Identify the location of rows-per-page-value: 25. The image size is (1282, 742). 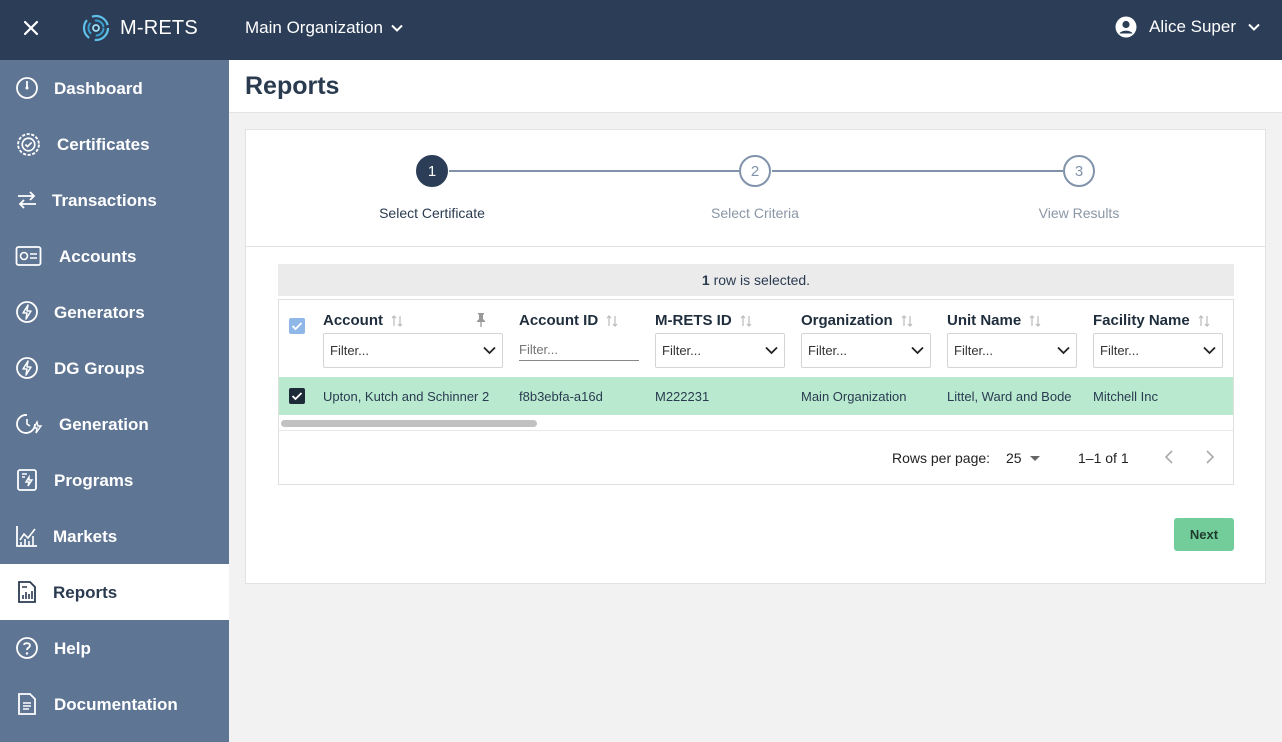
(1014, 458).